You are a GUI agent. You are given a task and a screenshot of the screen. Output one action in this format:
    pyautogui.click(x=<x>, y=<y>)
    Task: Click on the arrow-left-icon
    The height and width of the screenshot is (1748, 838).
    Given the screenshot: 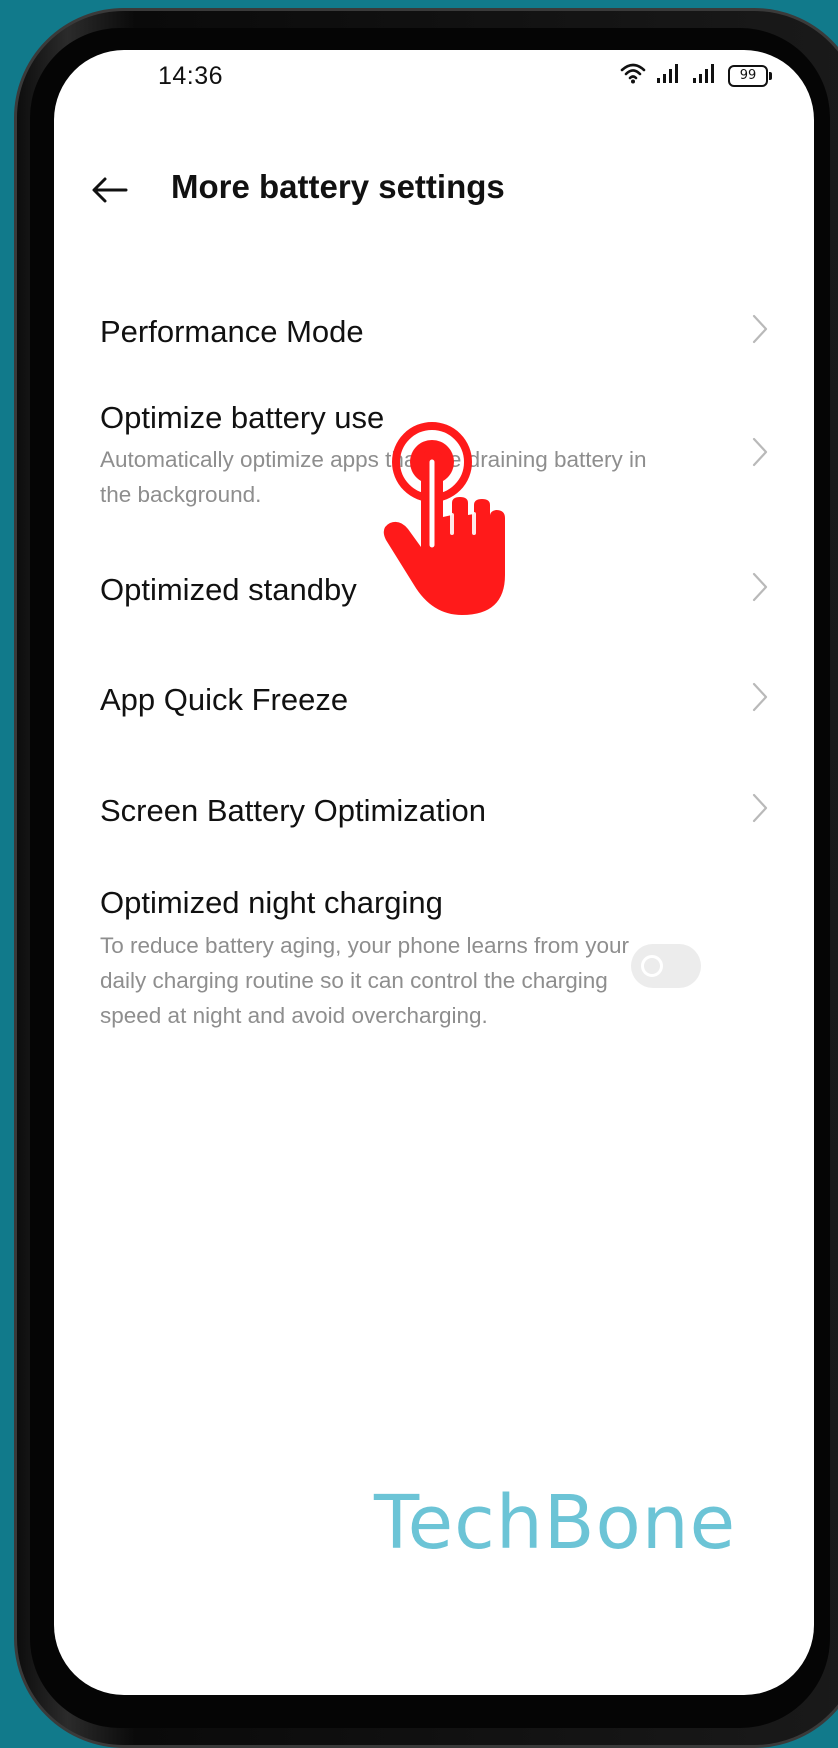 What is the action you would take?
    pyautogui.click(x=110, y=190)
    